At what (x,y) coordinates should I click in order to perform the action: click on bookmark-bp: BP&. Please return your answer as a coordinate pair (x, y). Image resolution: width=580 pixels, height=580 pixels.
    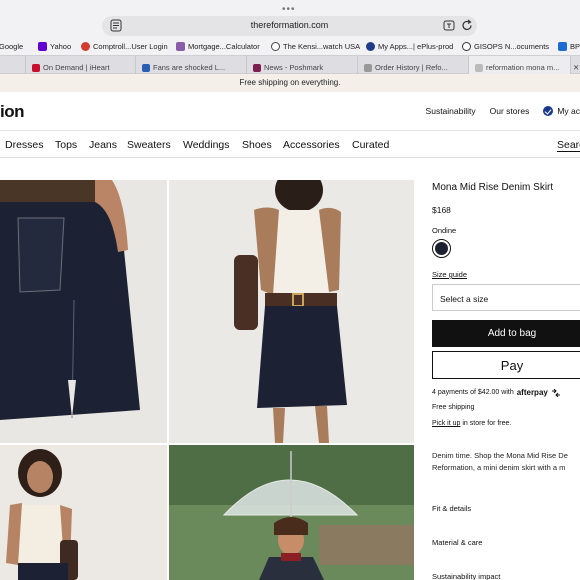
    Looking at the image, I should click on (569, 46).